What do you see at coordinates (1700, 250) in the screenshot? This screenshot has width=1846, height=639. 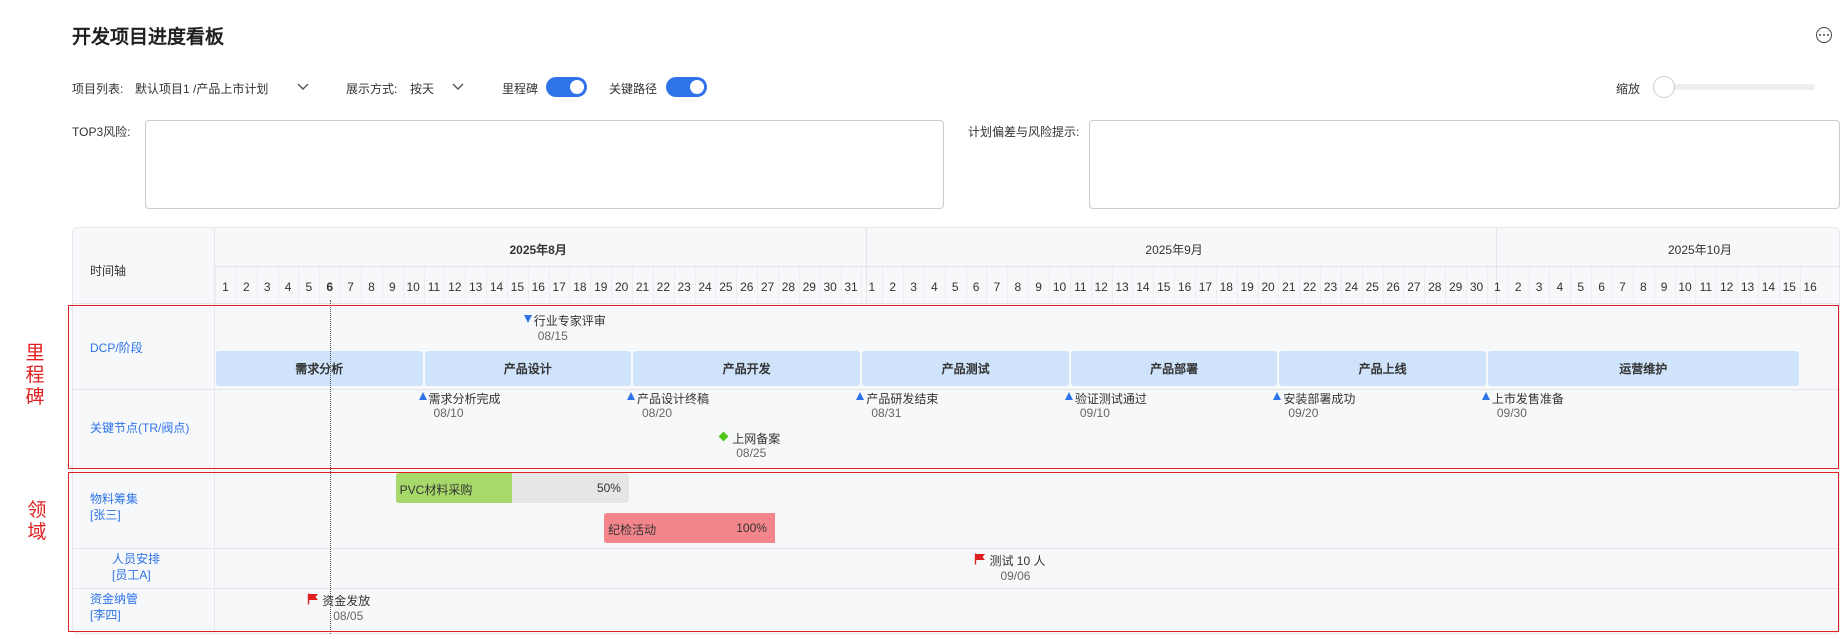 I see `month-label: 2025年10月` at bounding box center [1700, 250].